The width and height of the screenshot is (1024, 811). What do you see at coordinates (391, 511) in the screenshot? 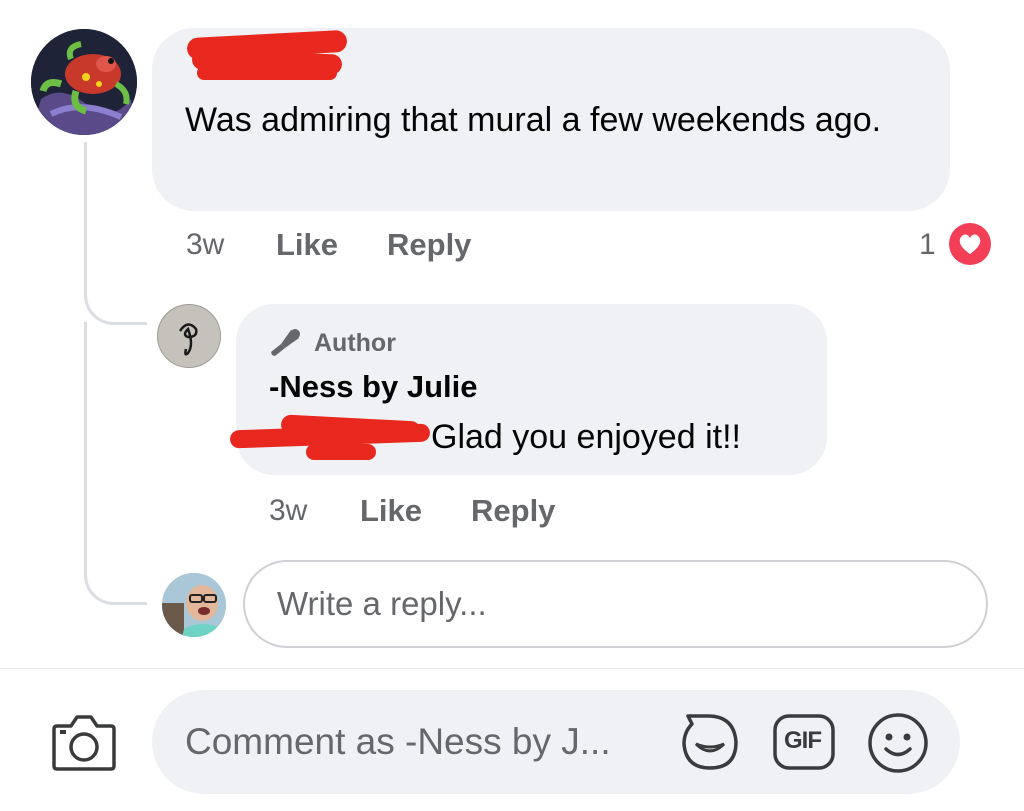
I see `reply-like-button: Like` at bounding box center [391, 511].